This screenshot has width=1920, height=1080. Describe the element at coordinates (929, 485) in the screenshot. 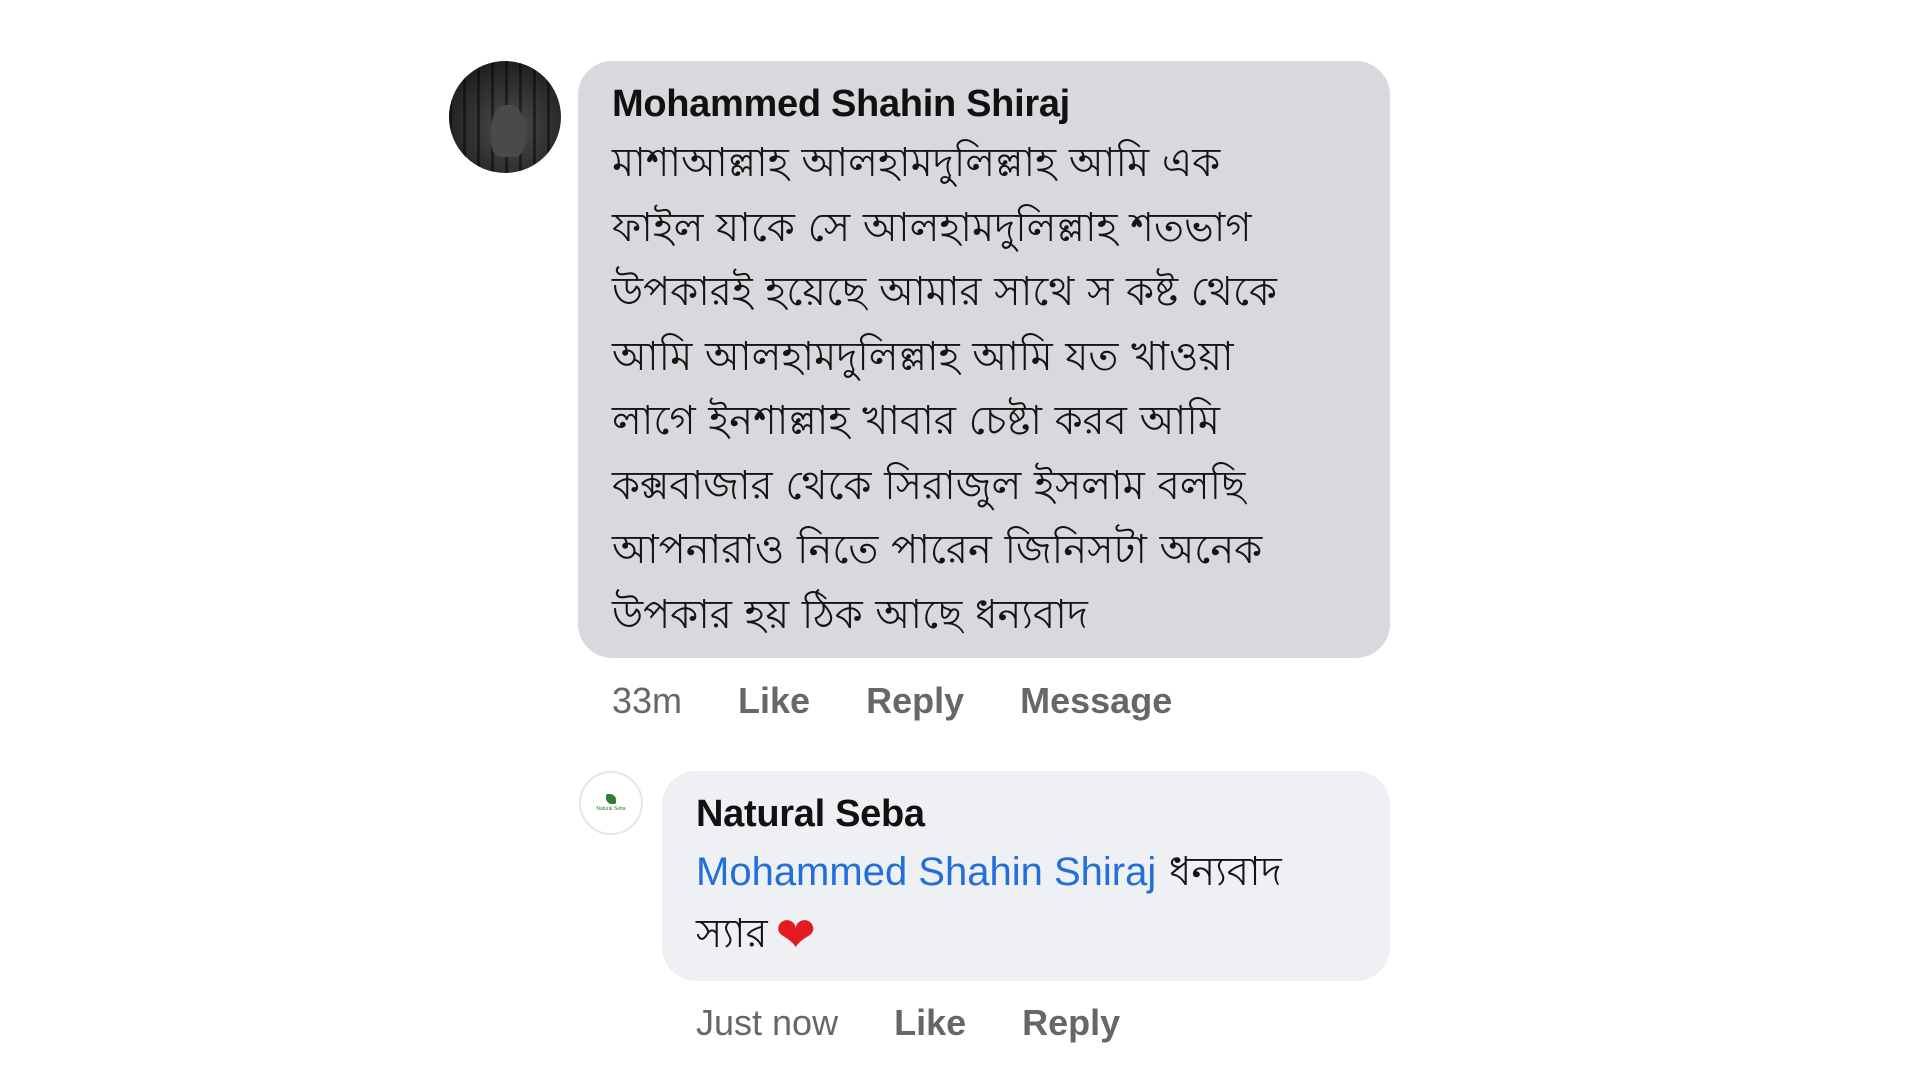

I see `comment-line: কক্সবাজার থেকে সিরাজুল ইসলাম বলছি` at that location.